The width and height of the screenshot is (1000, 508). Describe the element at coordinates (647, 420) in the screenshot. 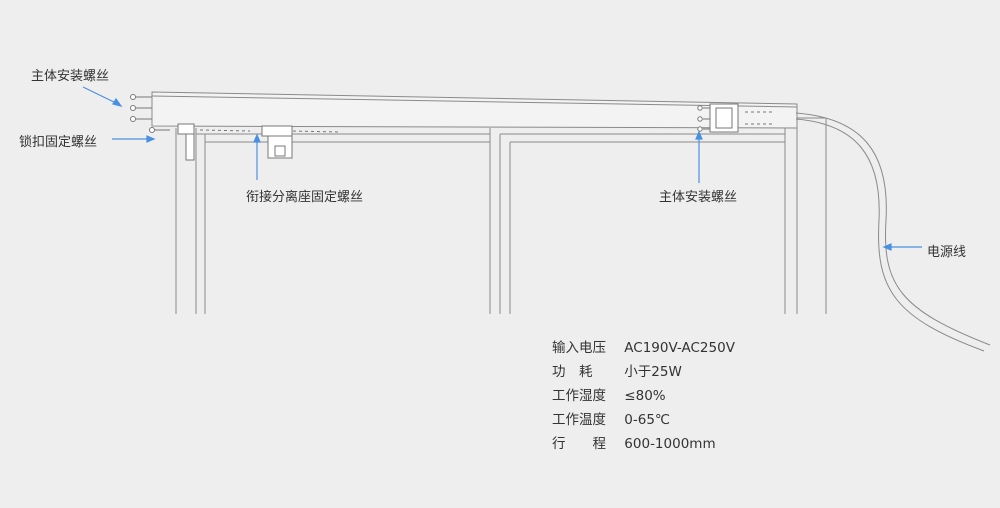

I see `spec-value: 0-65℃` at that location.